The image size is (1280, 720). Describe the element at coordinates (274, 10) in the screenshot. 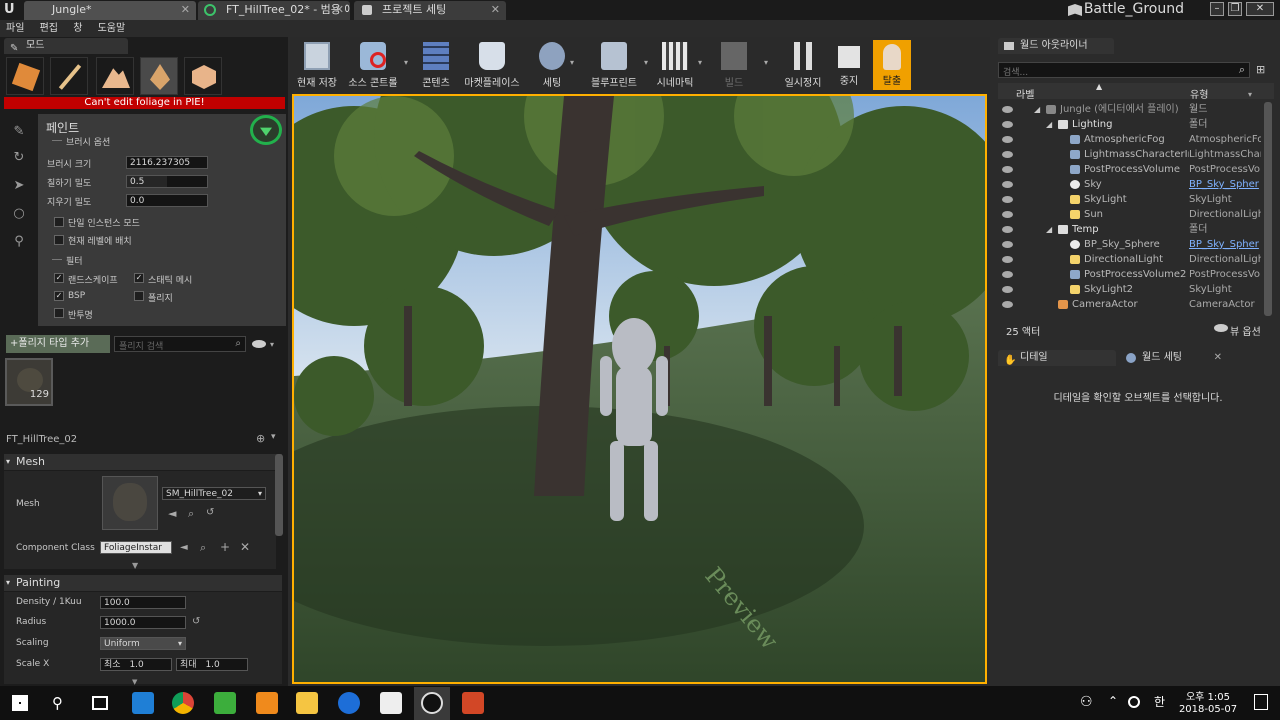

I see `tab-ft-hilltree: FT_HillTree_02* - 범용 애셋 ✕` at that location.